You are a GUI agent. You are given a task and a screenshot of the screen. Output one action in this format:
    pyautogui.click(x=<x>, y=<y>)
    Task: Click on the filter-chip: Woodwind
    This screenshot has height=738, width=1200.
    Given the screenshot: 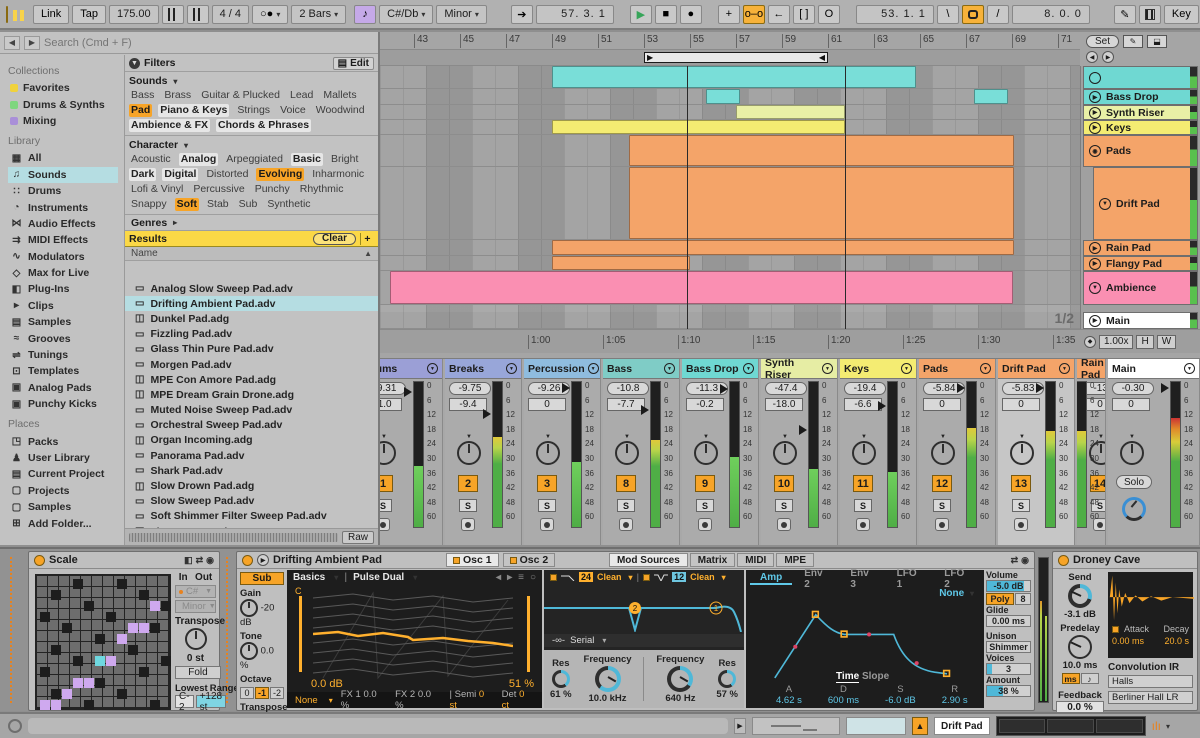 What is the action you would take?
    pyautogui.click(x=340, y=110)
    